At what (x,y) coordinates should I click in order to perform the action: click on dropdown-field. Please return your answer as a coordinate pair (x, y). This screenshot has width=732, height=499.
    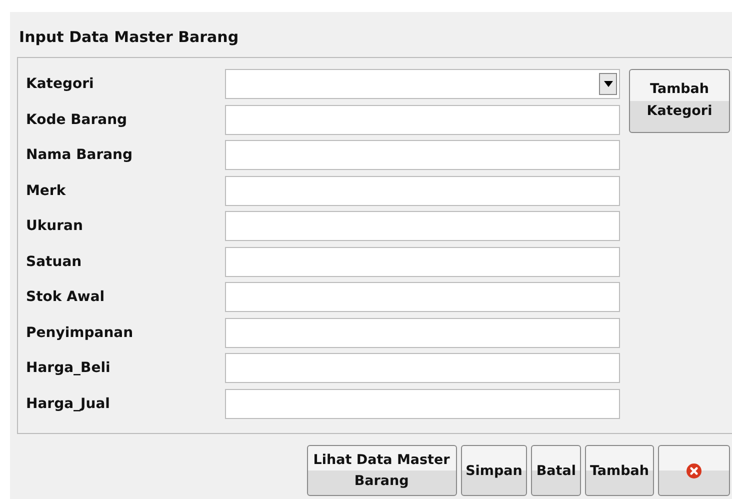
    Looking at the image, I should click on (422, 84).